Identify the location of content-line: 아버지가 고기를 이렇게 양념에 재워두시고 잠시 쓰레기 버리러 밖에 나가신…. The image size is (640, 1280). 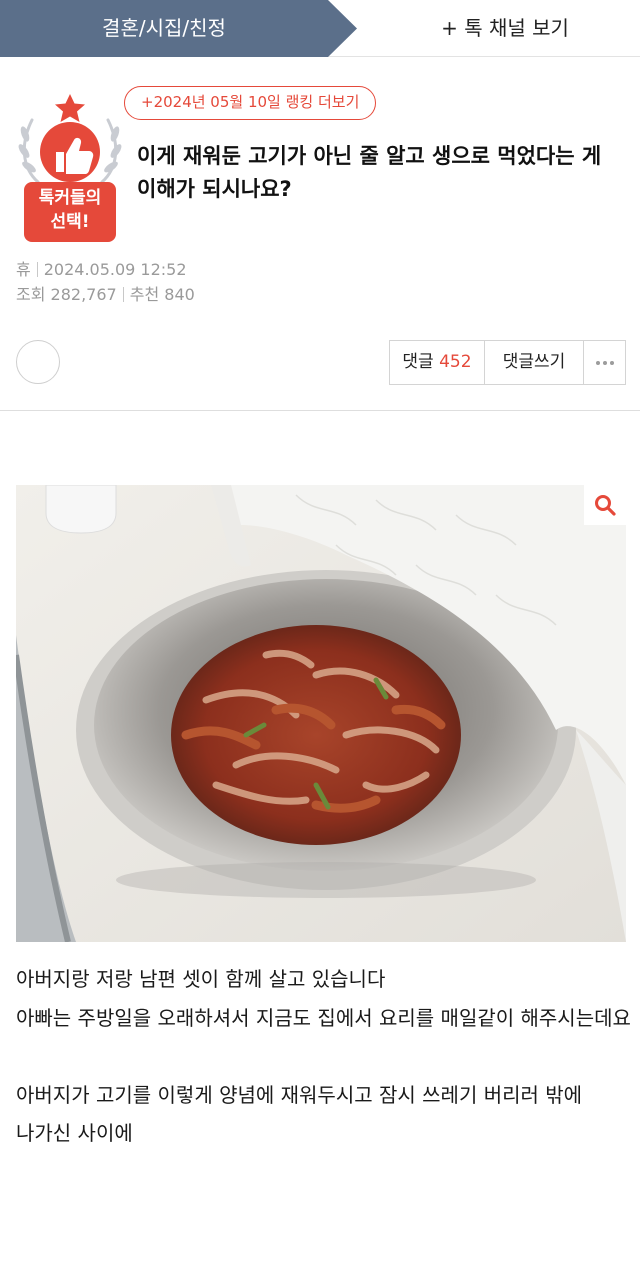
(299, 1114).